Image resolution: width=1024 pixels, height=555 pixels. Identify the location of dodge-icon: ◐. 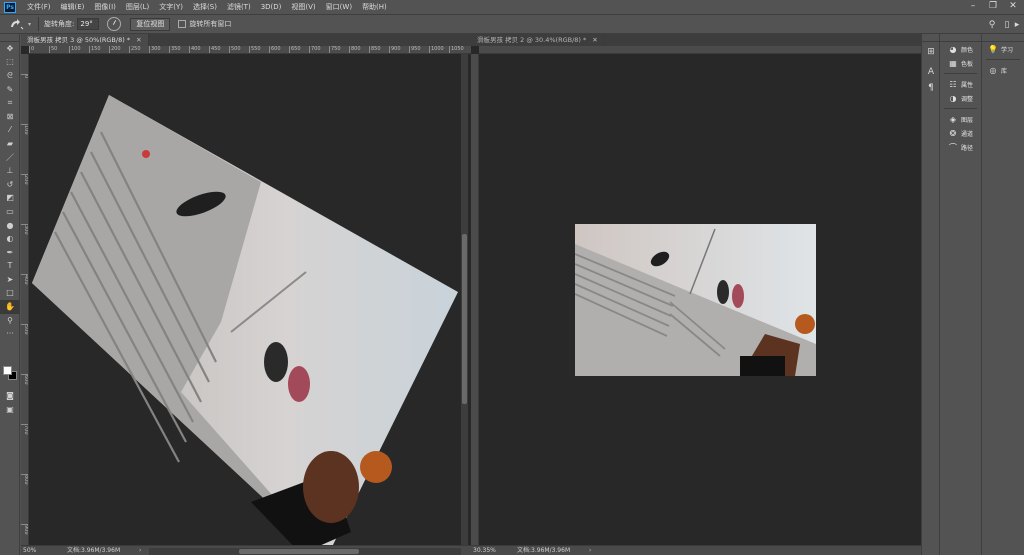
(10, 239).